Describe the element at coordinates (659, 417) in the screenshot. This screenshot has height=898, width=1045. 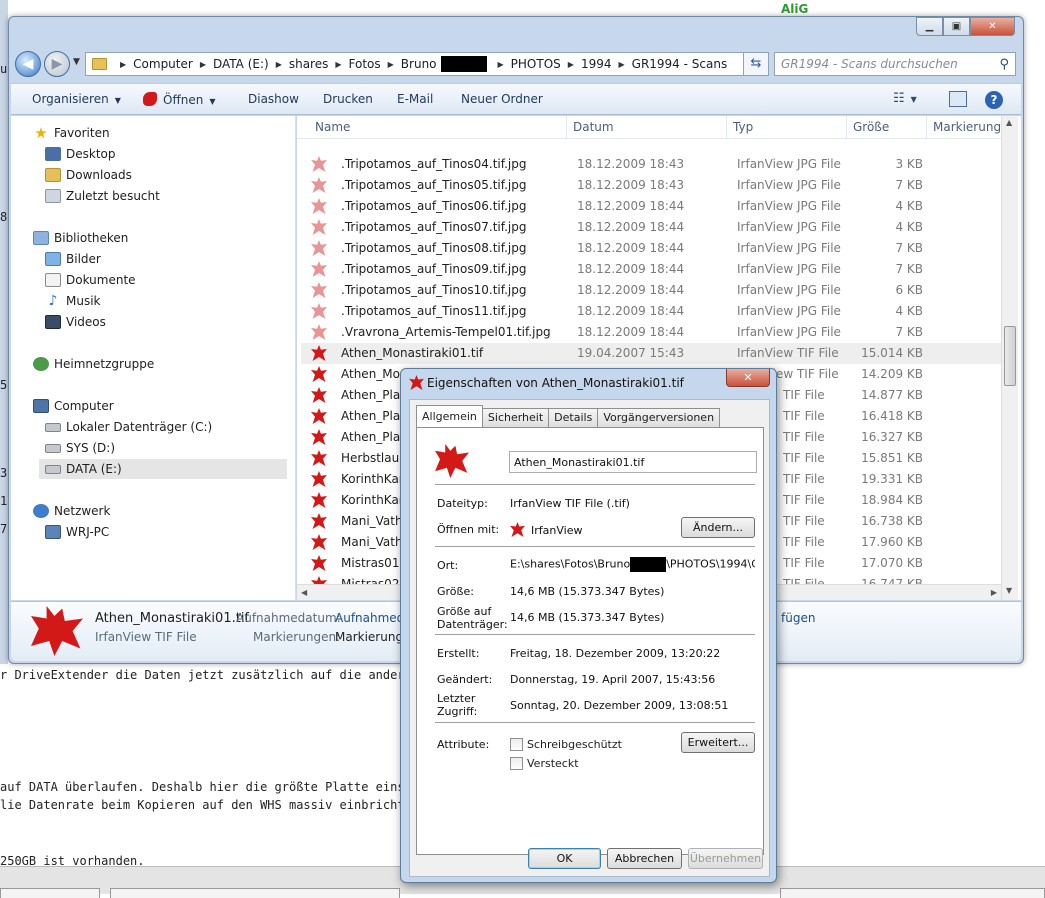
I see `tab-previous-versions: Vorgängerversionen` at that location.